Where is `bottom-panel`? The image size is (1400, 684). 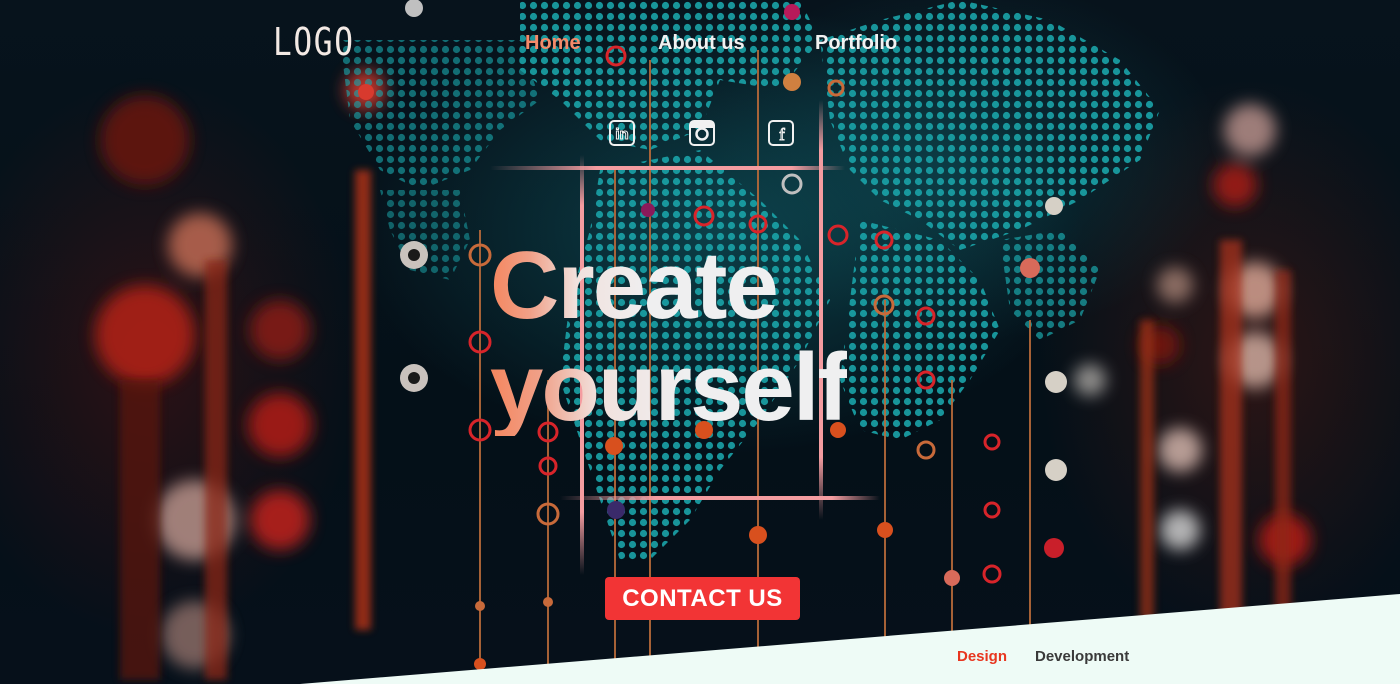 bottom-panel is located at coordinates (850, 639).